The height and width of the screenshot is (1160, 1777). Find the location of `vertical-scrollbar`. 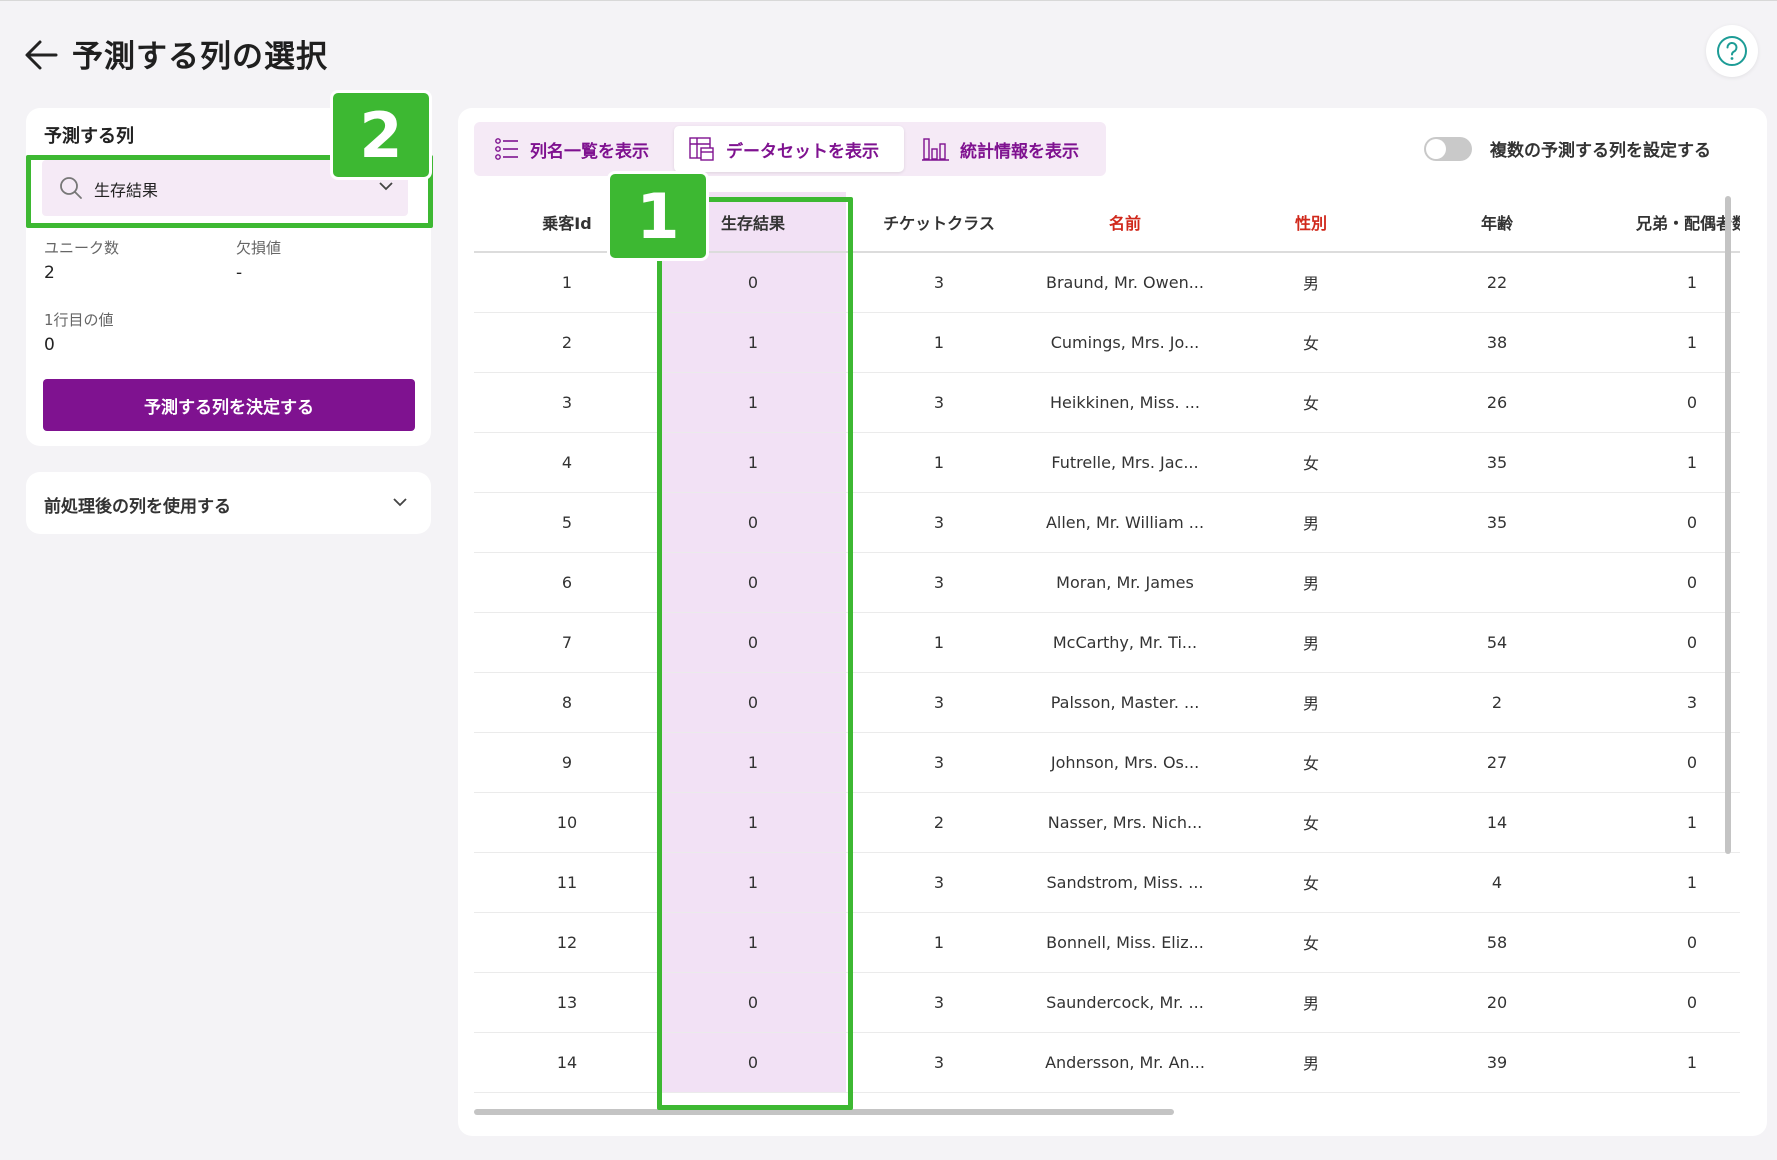

vertical-scrollbar is located at coordinates (1728, 645).